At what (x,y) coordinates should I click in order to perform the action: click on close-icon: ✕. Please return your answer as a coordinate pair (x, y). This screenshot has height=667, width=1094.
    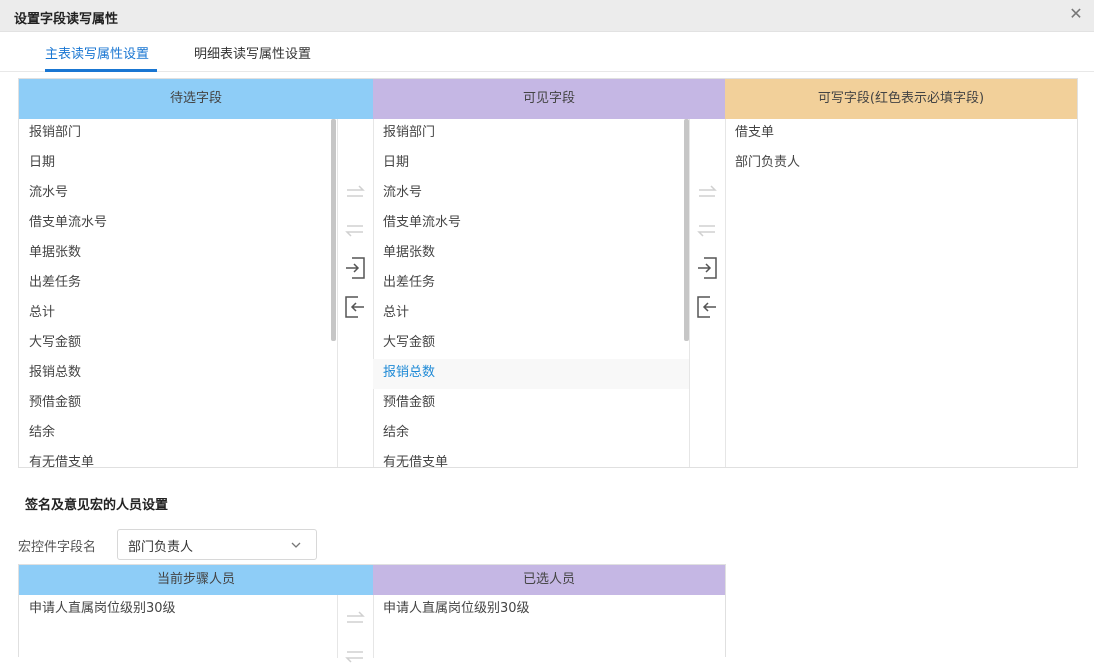
    Looking at the image, I should click on (1076, 14).